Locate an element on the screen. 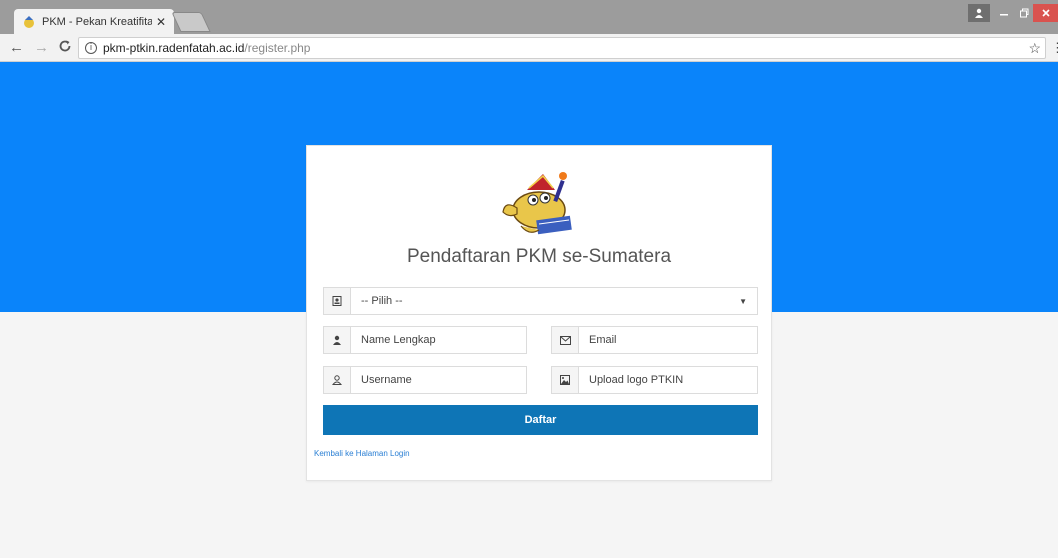  restore-icon is located at coordinates (1024, 13).